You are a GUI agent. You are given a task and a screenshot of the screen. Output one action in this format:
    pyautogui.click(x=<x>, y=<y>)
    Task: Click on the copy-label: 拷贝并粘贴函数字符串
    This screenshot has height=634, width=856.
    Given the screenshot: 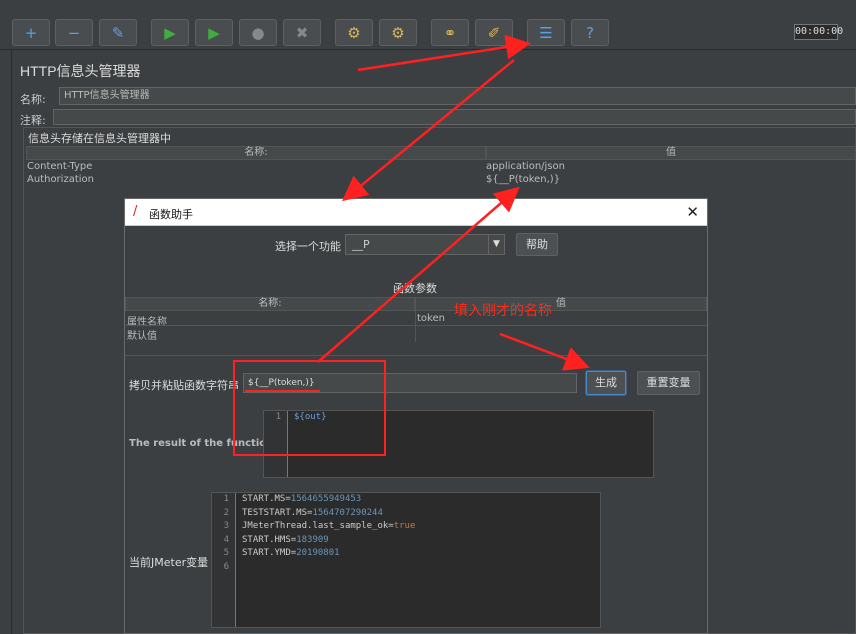 What is the action you would take?
    pyautogui.click(x=184, y=385)
    